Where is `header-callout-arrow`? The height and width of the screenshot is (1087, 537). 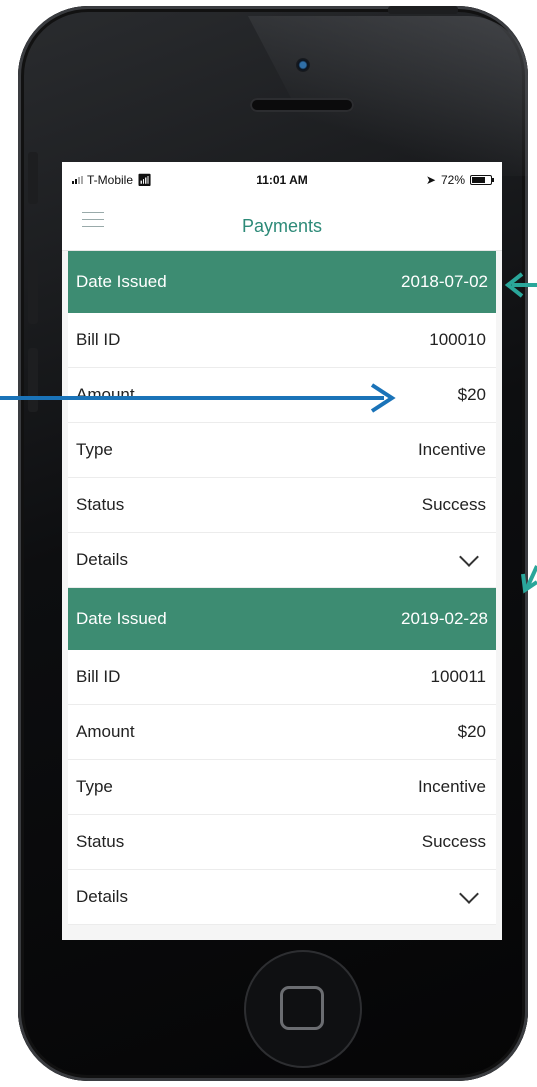
header-callout-arrow is located at coordinates (520, 285).